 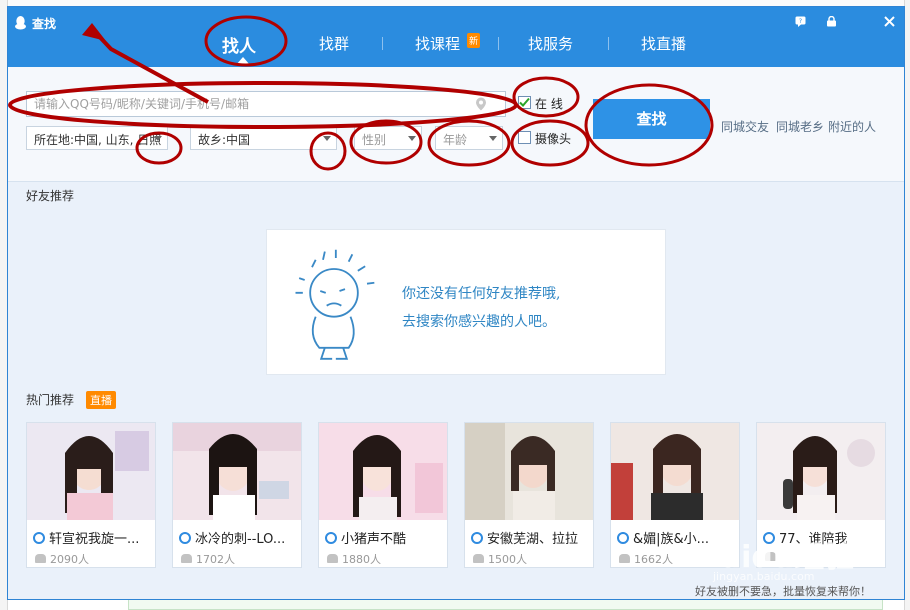 What do you see at coordinates (455, 140) in the screenshot?
I see `age-placeholder: 年龄` at bounding box center [455, 140].